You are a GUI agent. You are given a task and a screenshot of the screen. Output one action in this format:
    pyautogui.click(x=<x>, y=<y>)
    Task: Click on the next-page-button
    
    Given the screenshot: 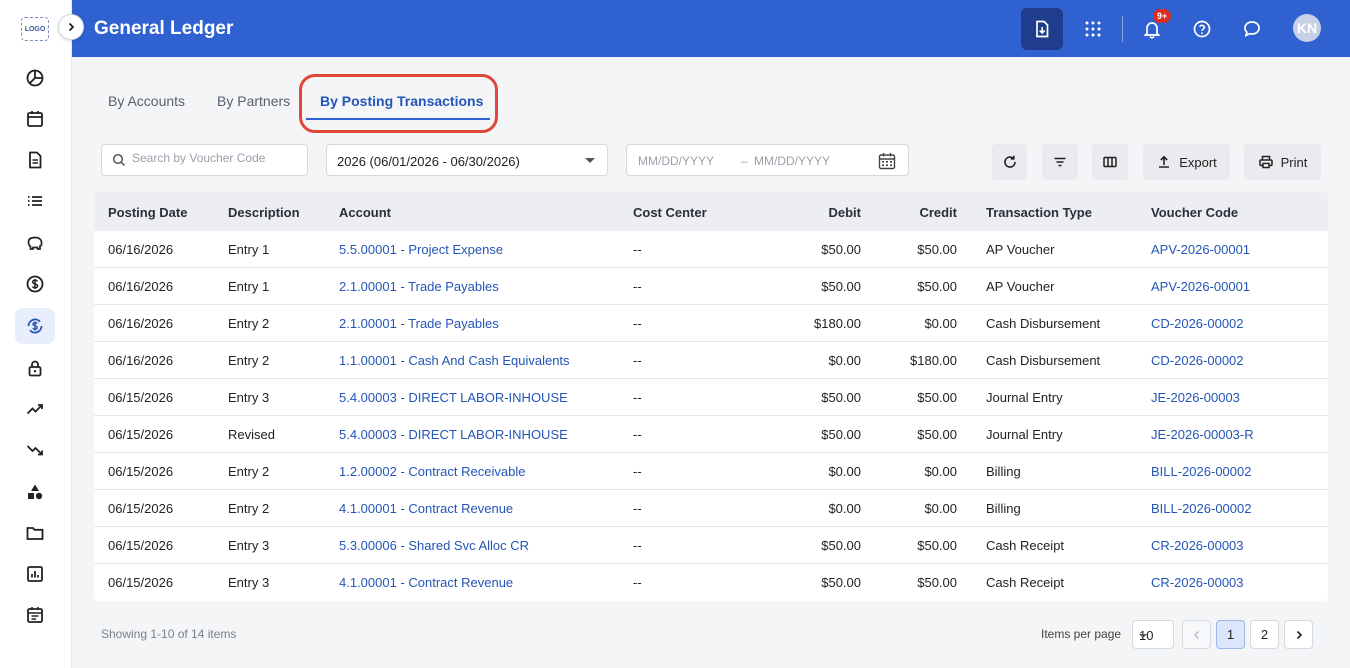 What is the action you would take?
    pyautogui.click(x=1298, y=634)
    